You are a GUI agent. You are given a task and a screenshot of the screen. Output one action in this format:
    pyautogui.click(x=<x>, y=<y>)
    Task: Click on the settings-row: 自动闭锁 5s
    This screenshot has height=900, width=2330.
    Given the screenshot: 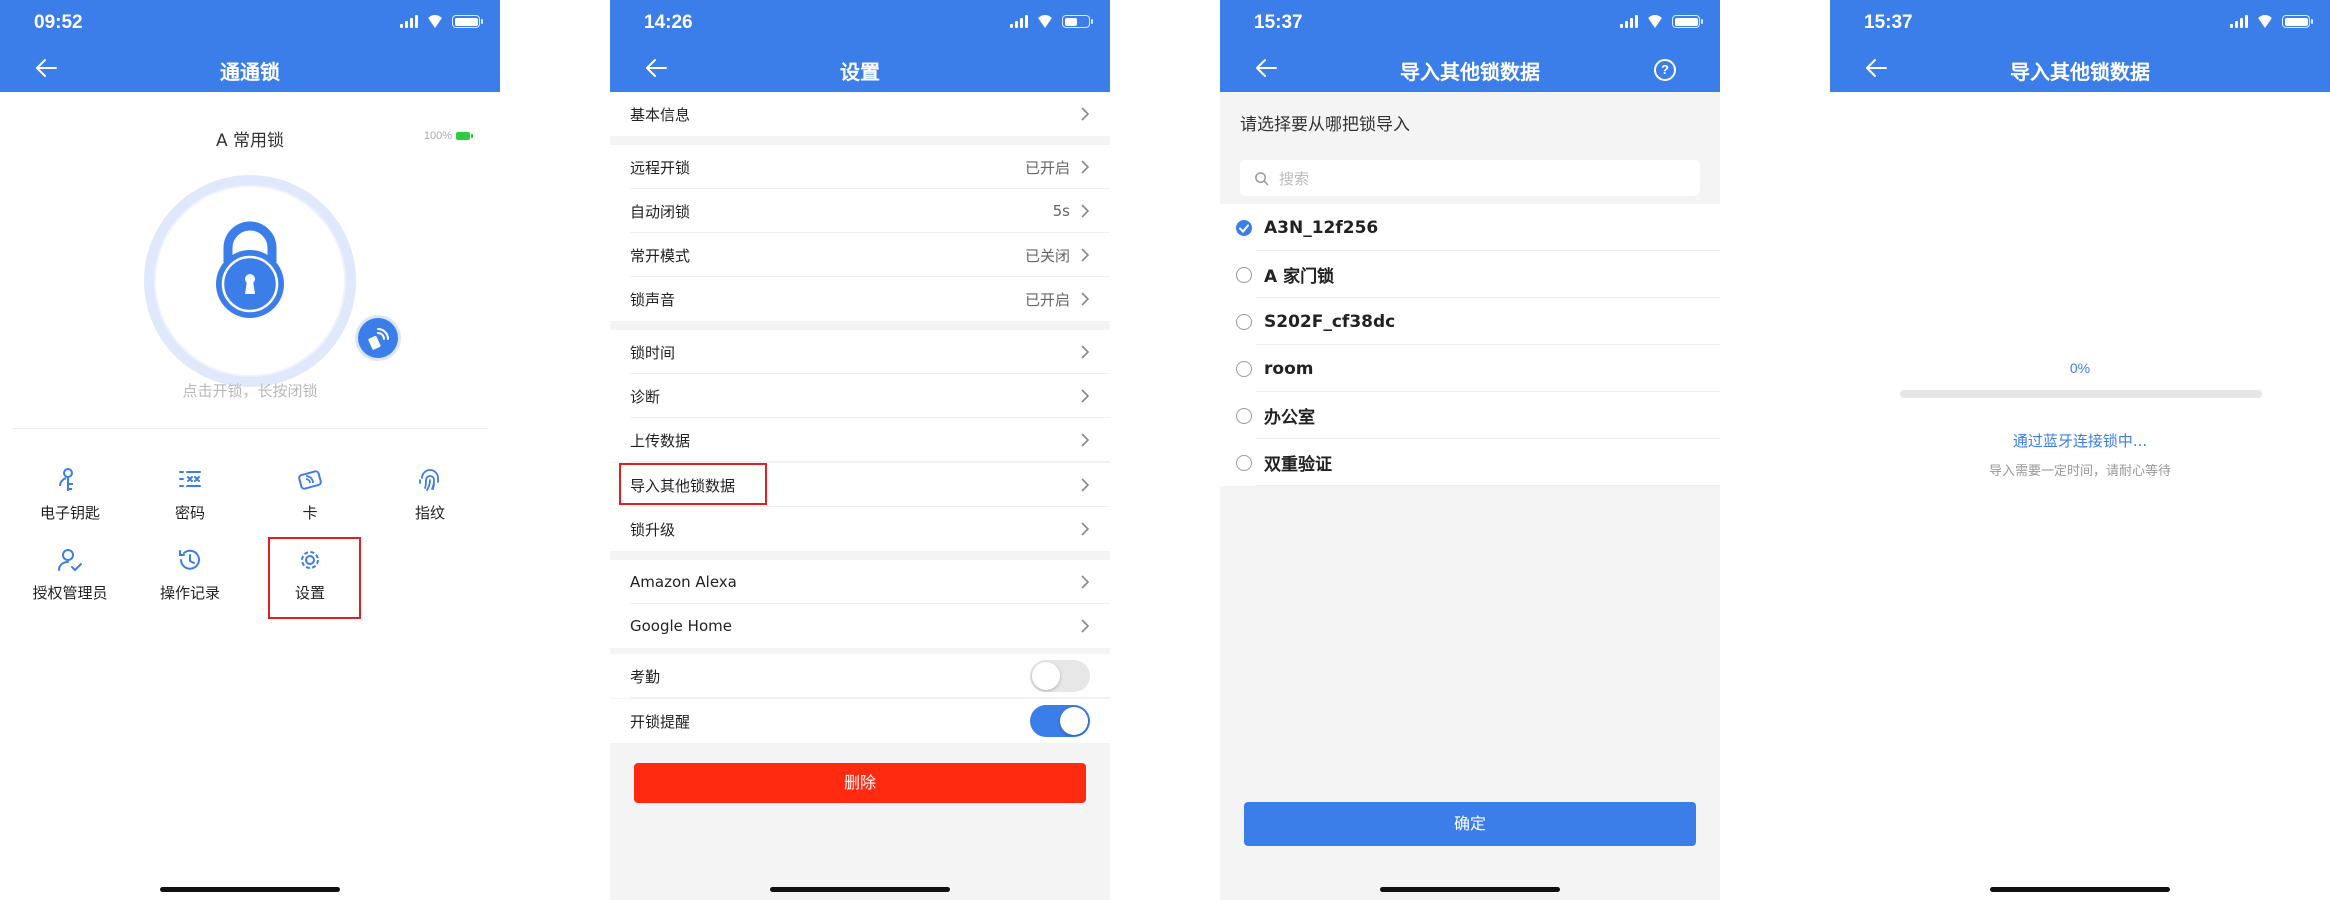 What is the action you would take?
    pyautogui.click(x=860, y=211)
    